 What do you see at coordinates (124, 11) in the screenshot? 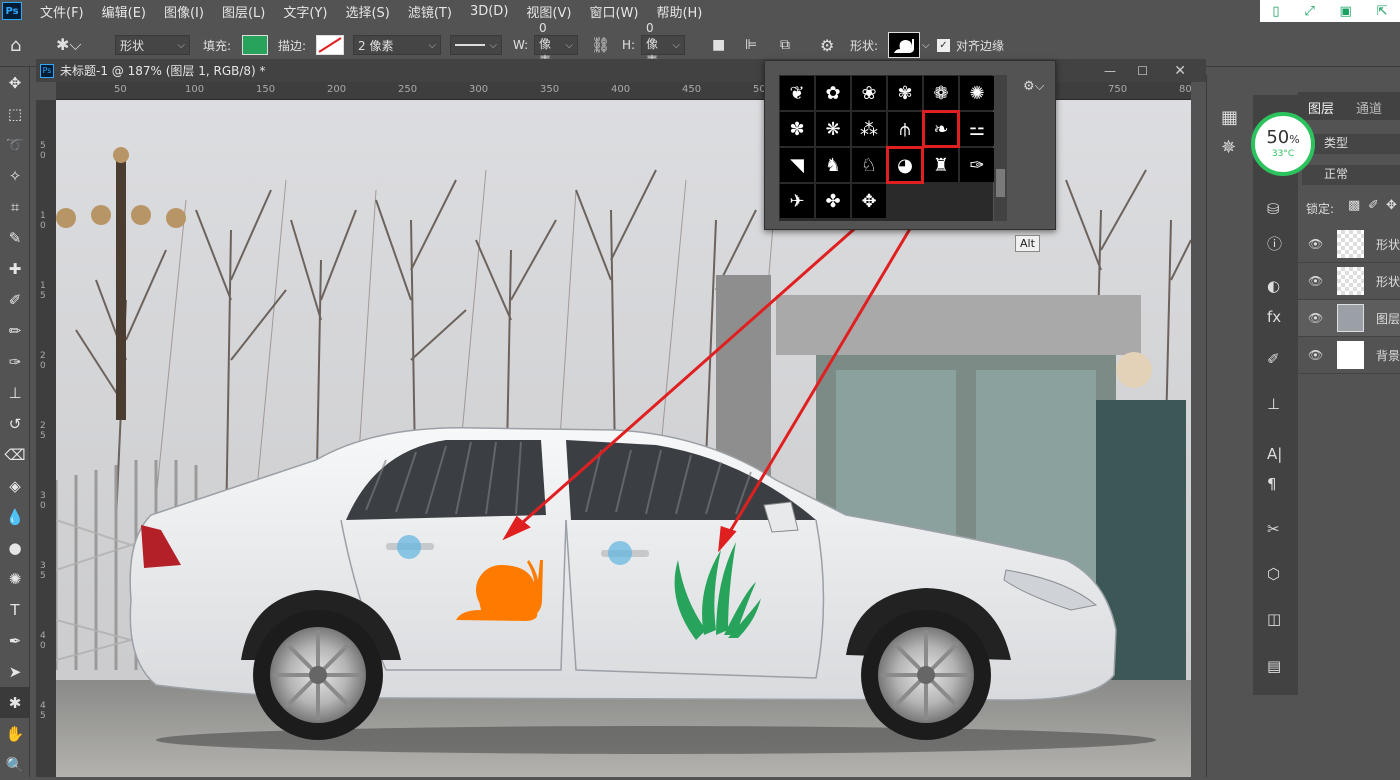
I see `menu-edit: 编辑(E)` at bounding box center [124, 11].